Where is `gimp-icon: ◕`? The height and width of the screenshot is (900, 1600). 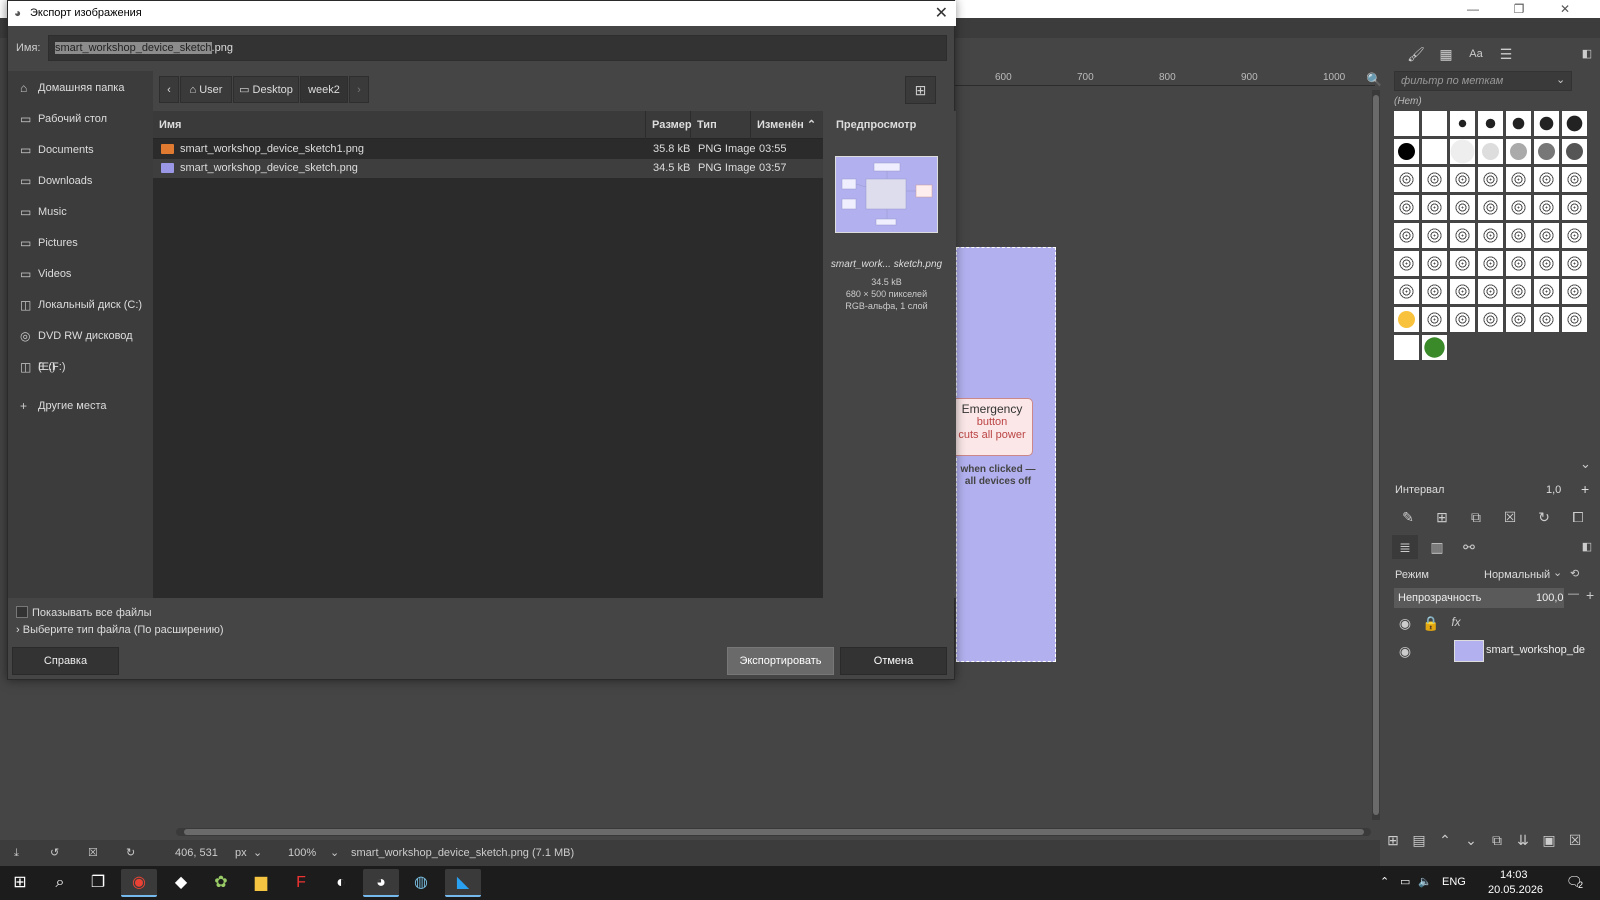
gimp-icon: ◕ is located at coordinates (381, 883).